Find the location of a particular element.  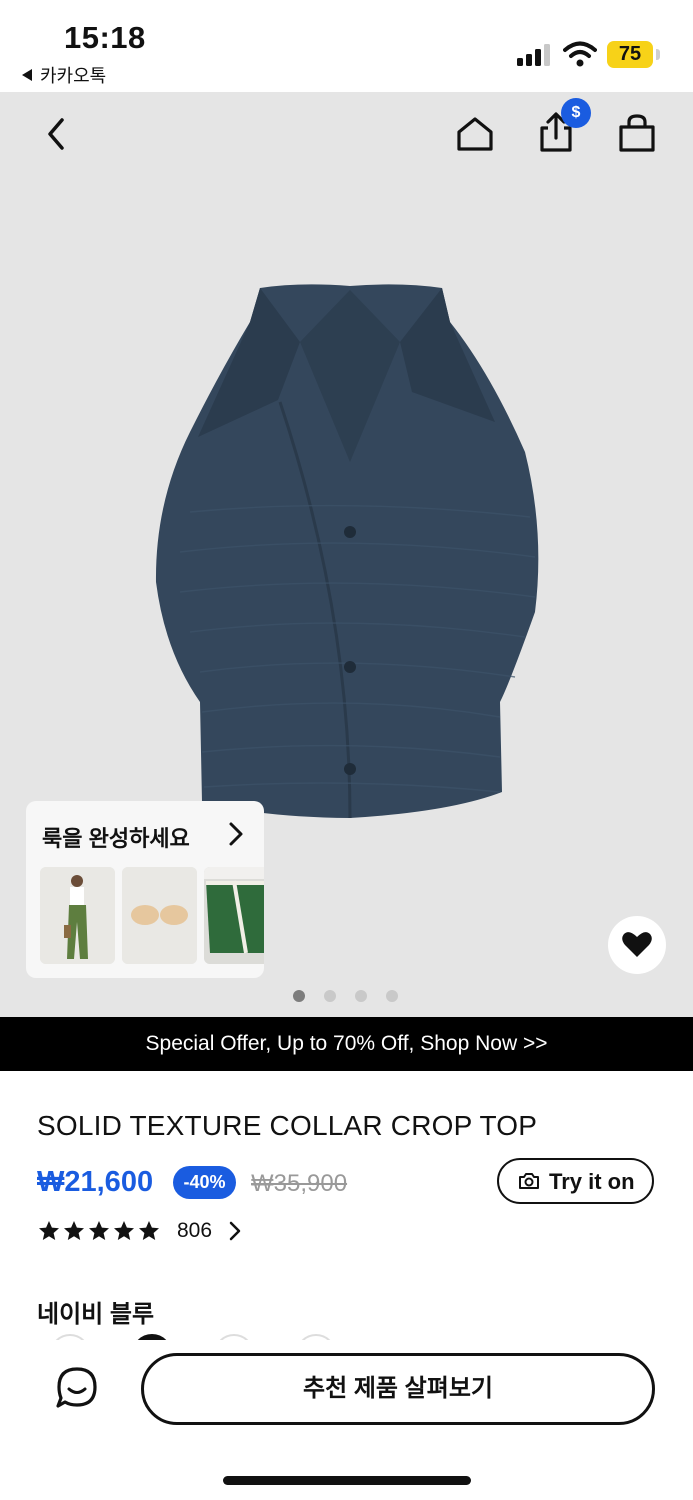

heart-icon is located at coordinates (637, 944).